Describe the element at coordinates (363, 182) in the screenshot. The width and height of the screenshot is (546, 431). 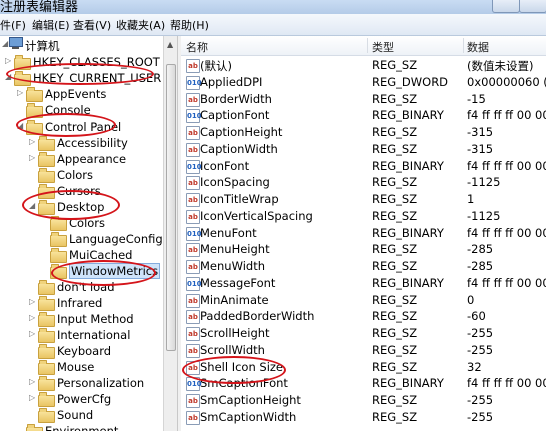
I see `list-item: ab IconSpacing REG_SZ -1125` at that location.